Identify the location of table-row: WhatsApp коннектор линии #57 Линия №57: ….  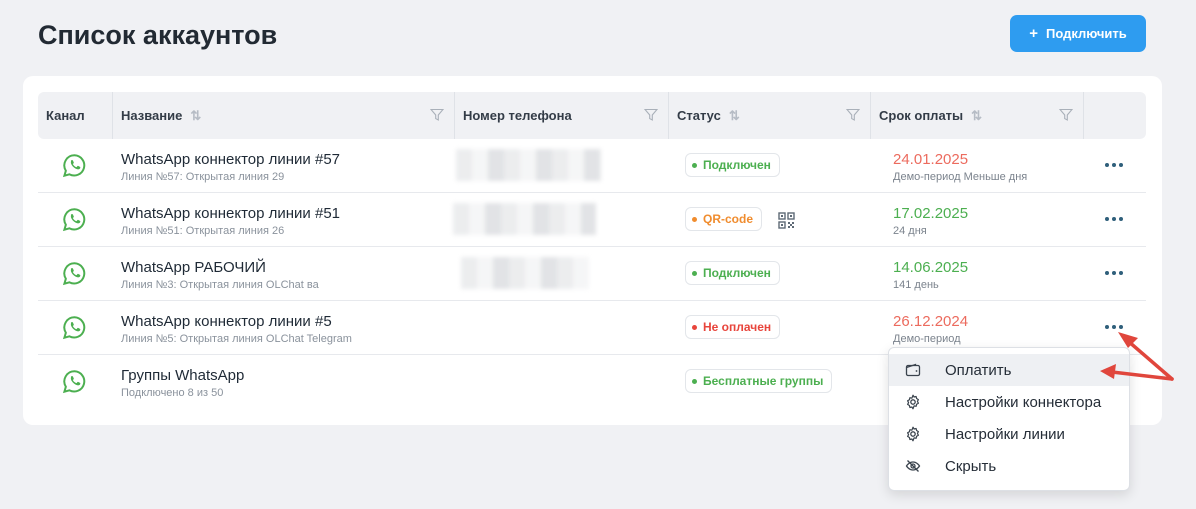
(592, 166).